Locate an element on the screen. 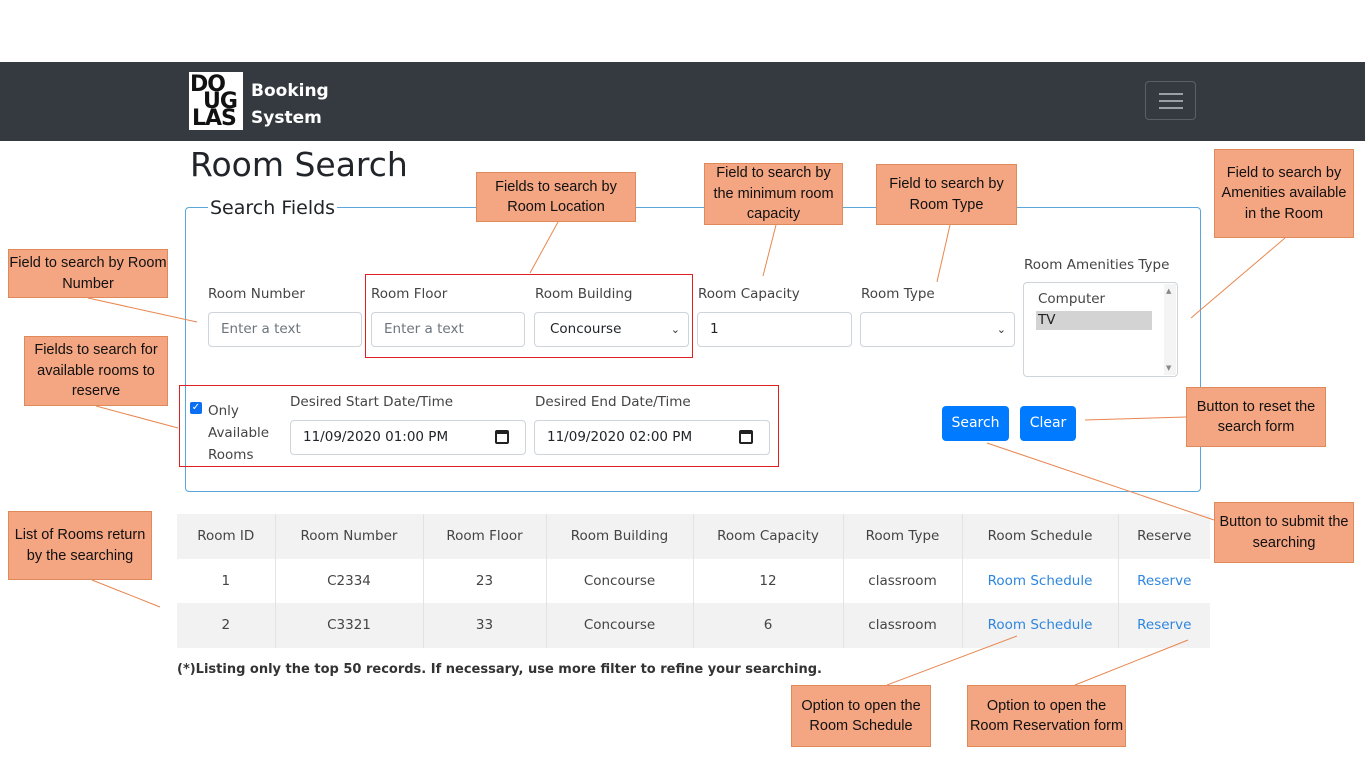  scrollbar: ▲ ▼ is located at coordinates (1170, 329).